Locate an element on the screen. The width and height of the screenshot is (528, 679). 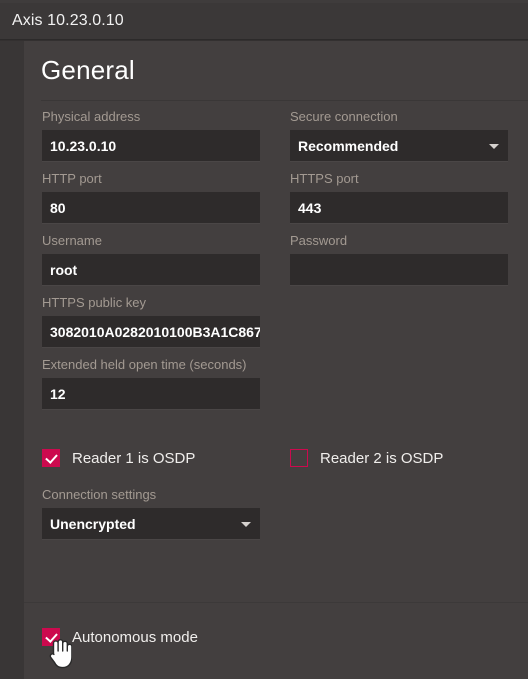
reader2-osdp-row: Reader 2 is OSDP is located at coordinates (366, 458).